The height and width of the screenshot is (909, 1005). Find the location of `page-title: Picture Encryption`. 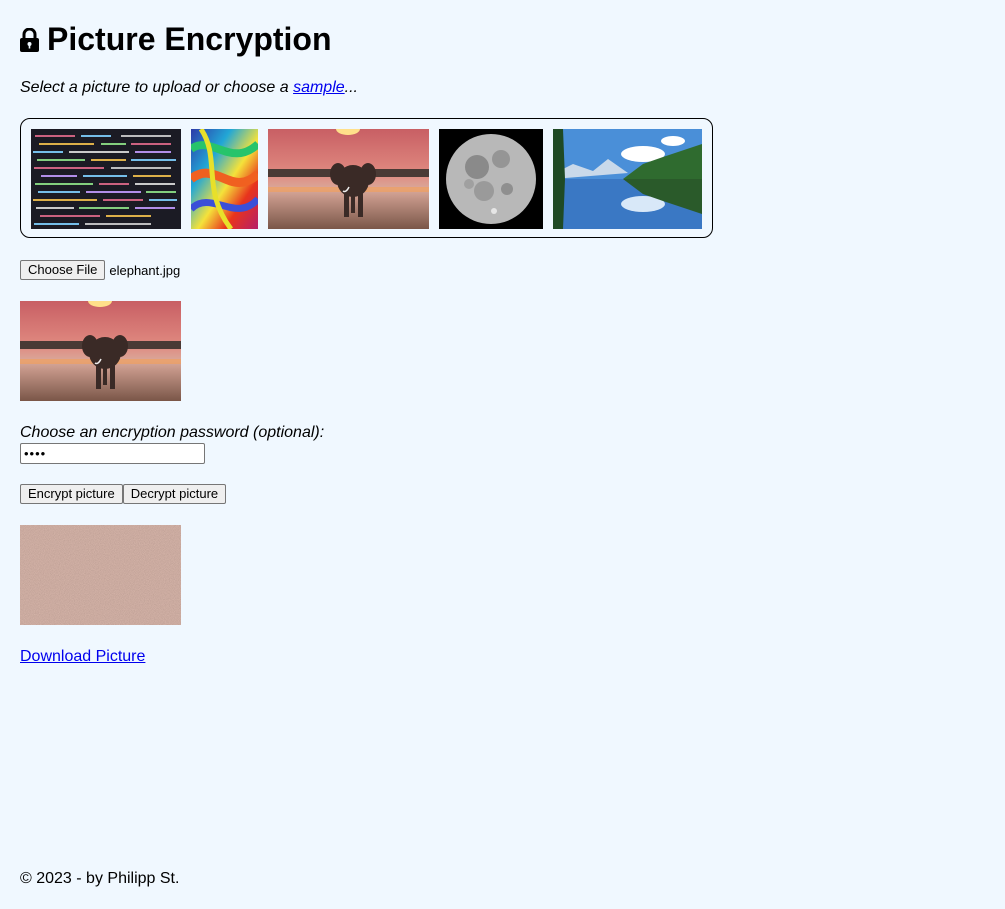

page-title: Picture Encryption is located at coordinates (176, 39).